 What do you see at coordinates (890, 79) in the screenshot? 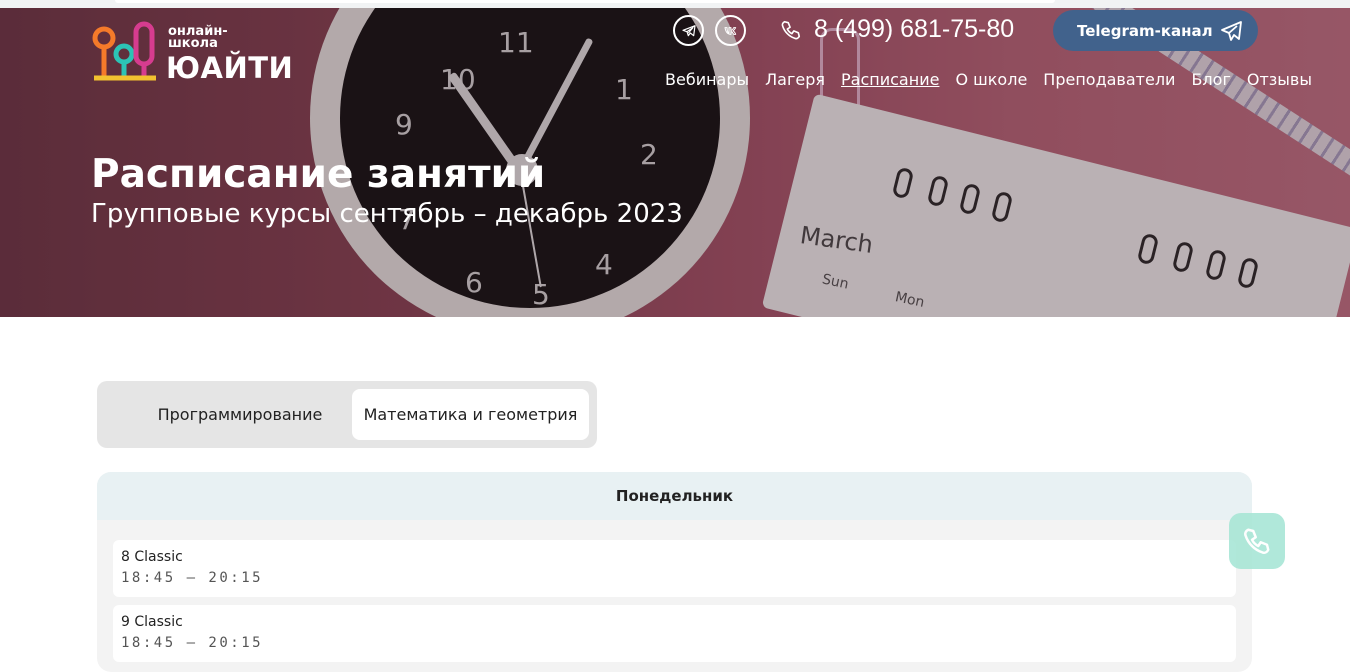
I see `nav-item-schedule: Расписание` at bounding box center [890, 79].